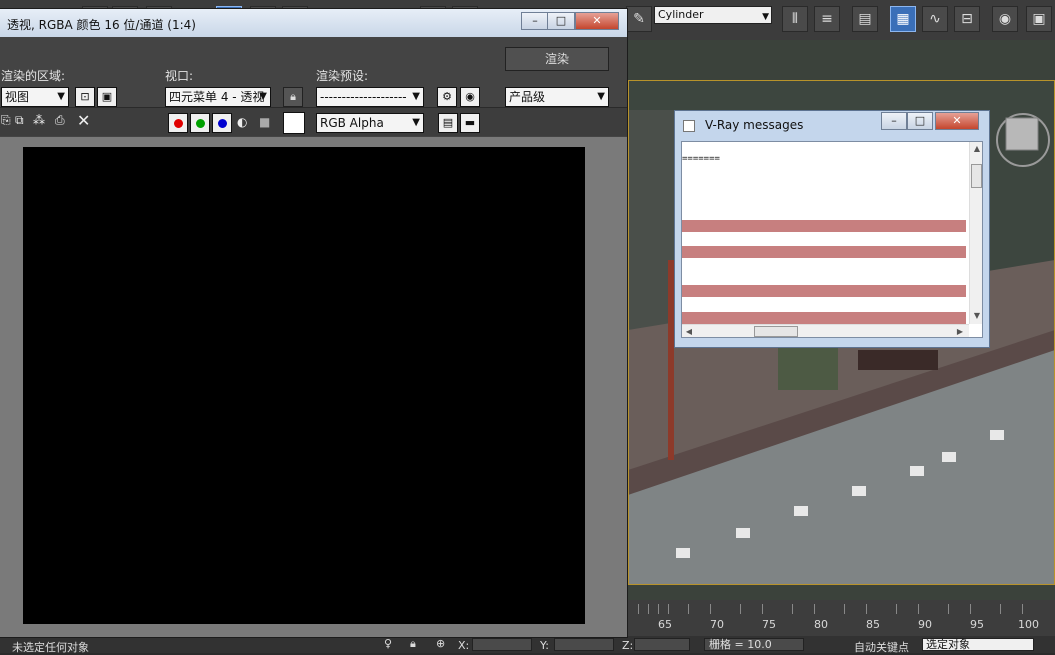 This screenshot has width=1055, height=655. What do you see at coordinates (83, 120) in the screenshot?
I see `clear-icon: ✕` at bounding box center [83, 120].